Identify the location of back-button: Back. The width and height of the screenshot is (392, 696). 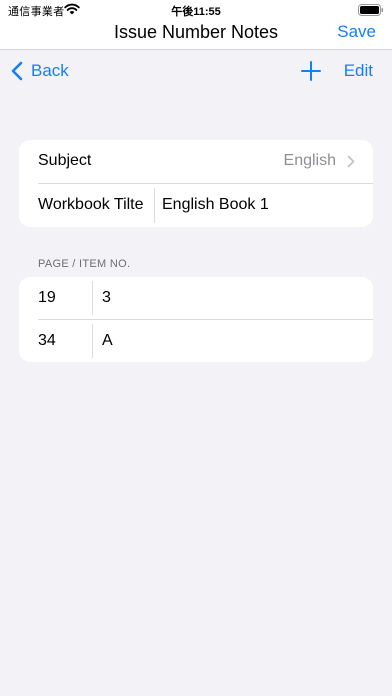
(39, 71).